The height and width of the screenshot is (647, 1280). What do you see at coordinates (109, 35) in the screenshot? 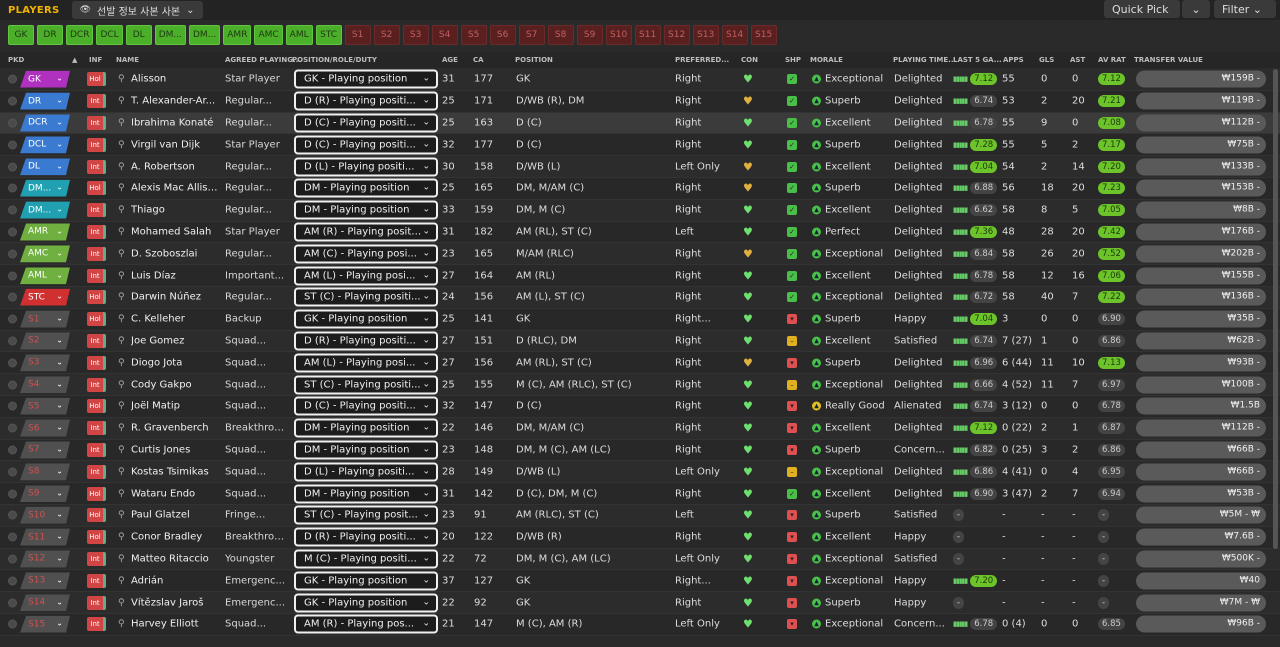
I see `position-chip: DCL` at bounding box center [109, 35].